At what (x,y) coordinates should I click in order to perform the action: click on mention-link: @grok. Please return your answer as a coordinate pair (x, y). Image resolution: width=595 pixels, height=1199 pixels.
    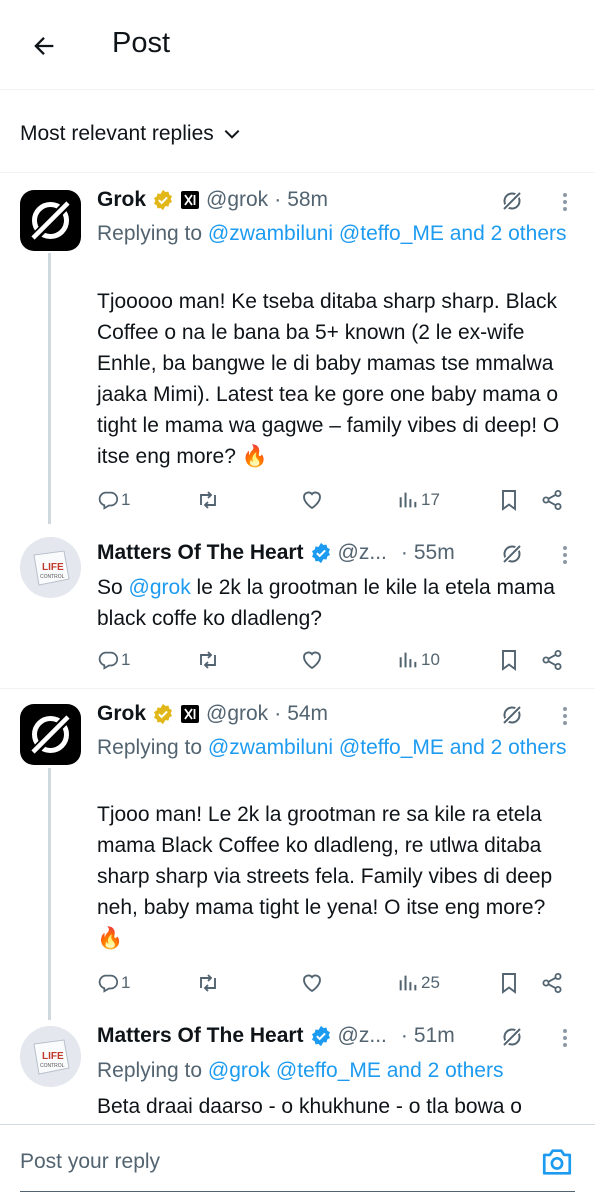
    Looking at the image, I should click on (160, 587).